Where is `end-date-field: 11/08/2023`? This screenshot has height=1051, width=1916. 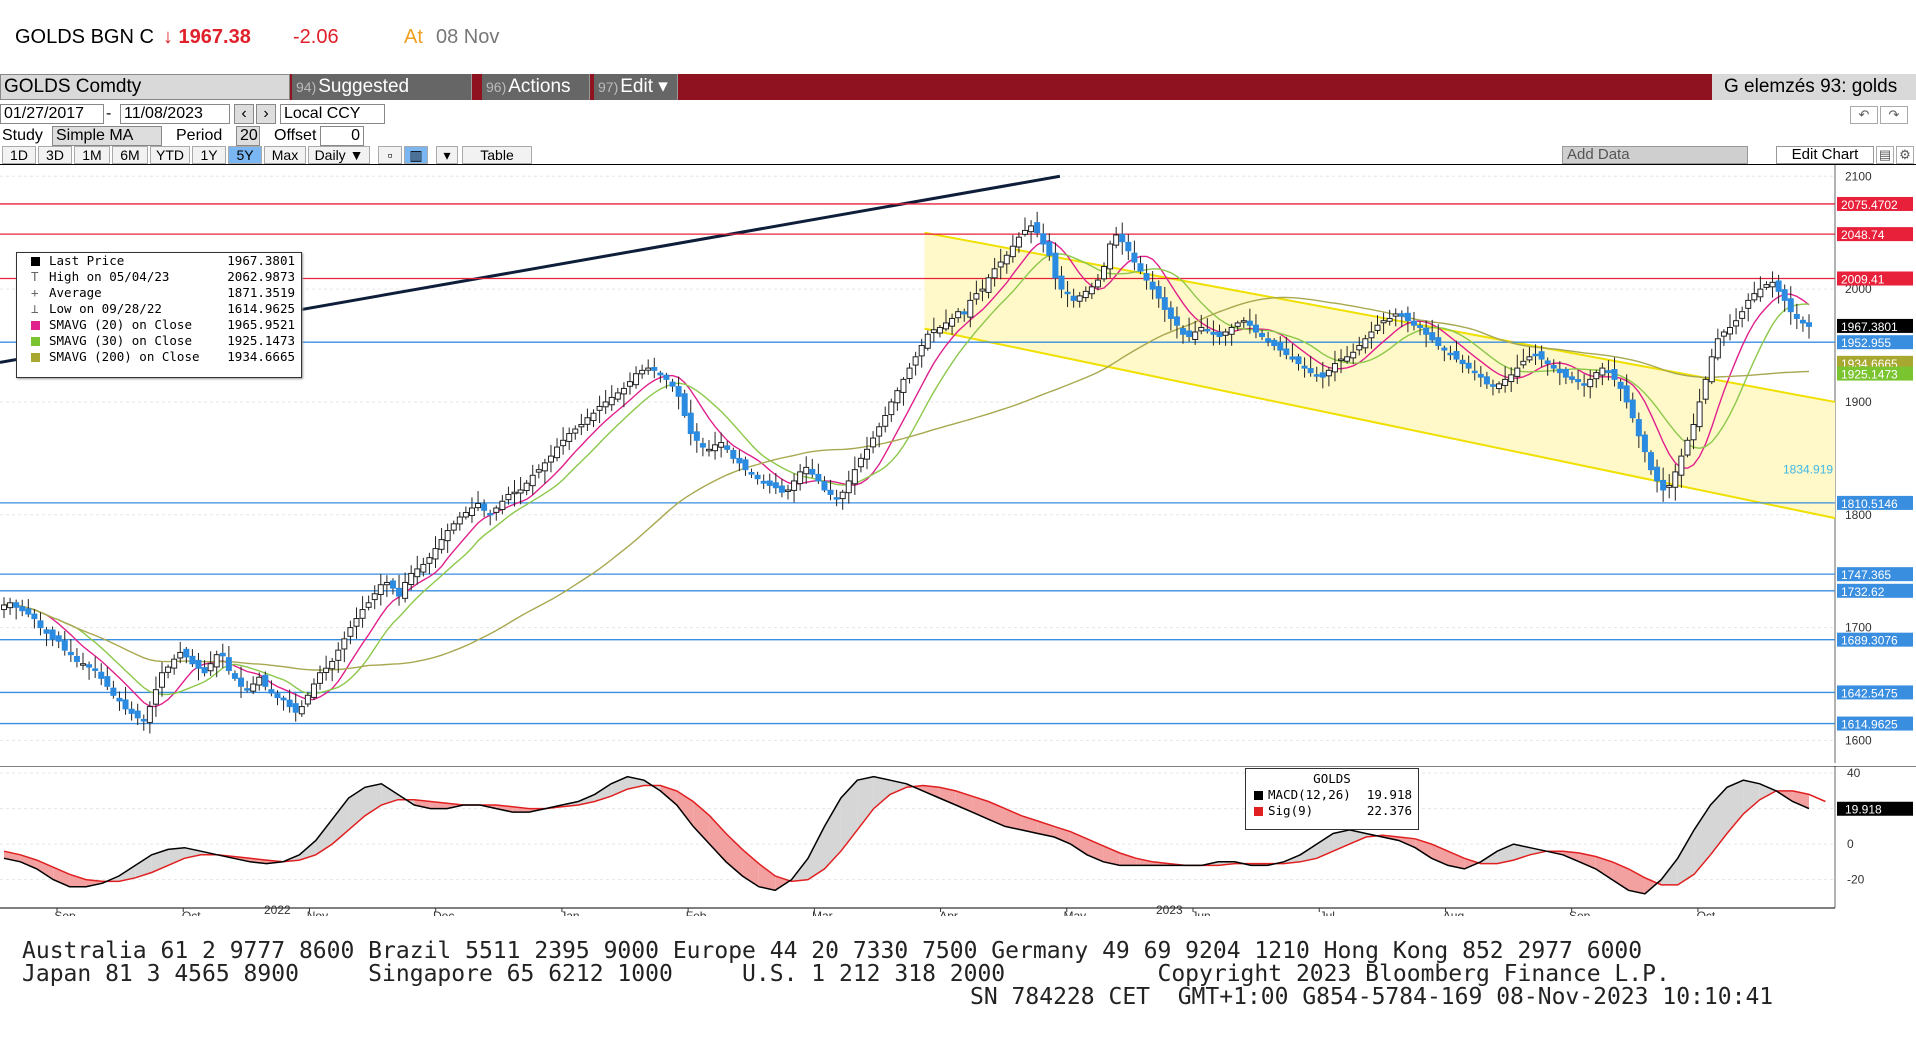
end-date-field: 11/08/2023 is located at coordinates (175, 114).